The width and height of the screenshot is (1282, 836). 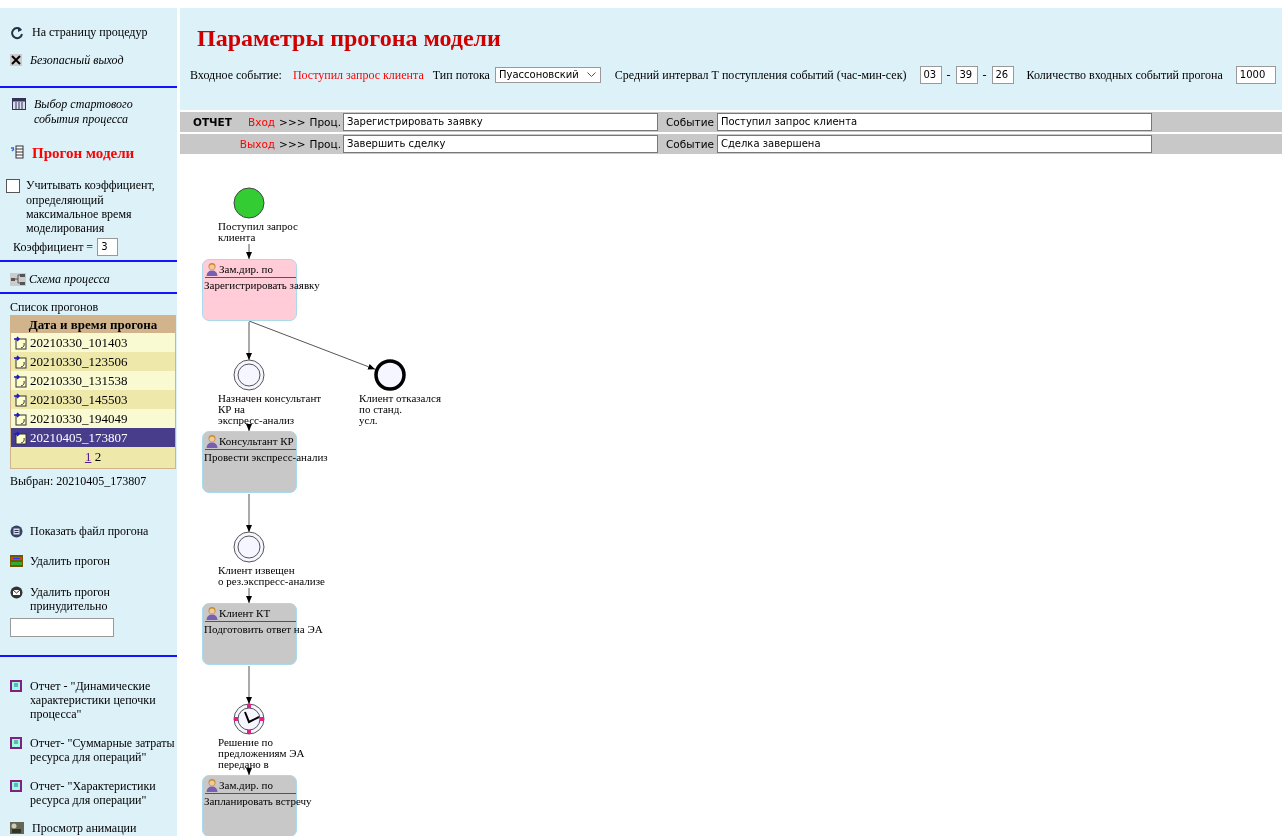 I want to click on sidebar-link: На страницу процедур, so click(x=90, y=32).